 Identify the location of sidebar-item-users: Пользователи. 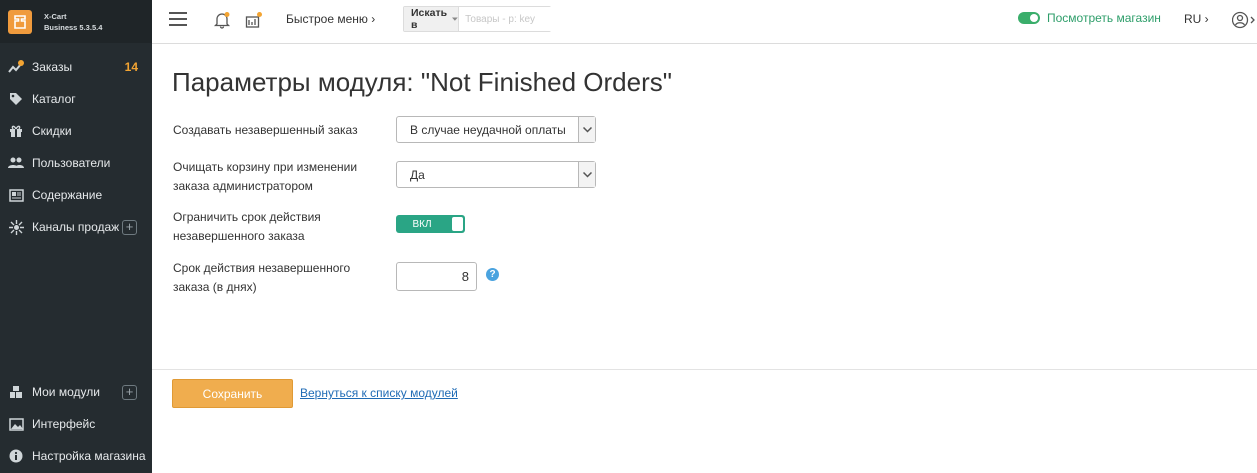
(76, 163).